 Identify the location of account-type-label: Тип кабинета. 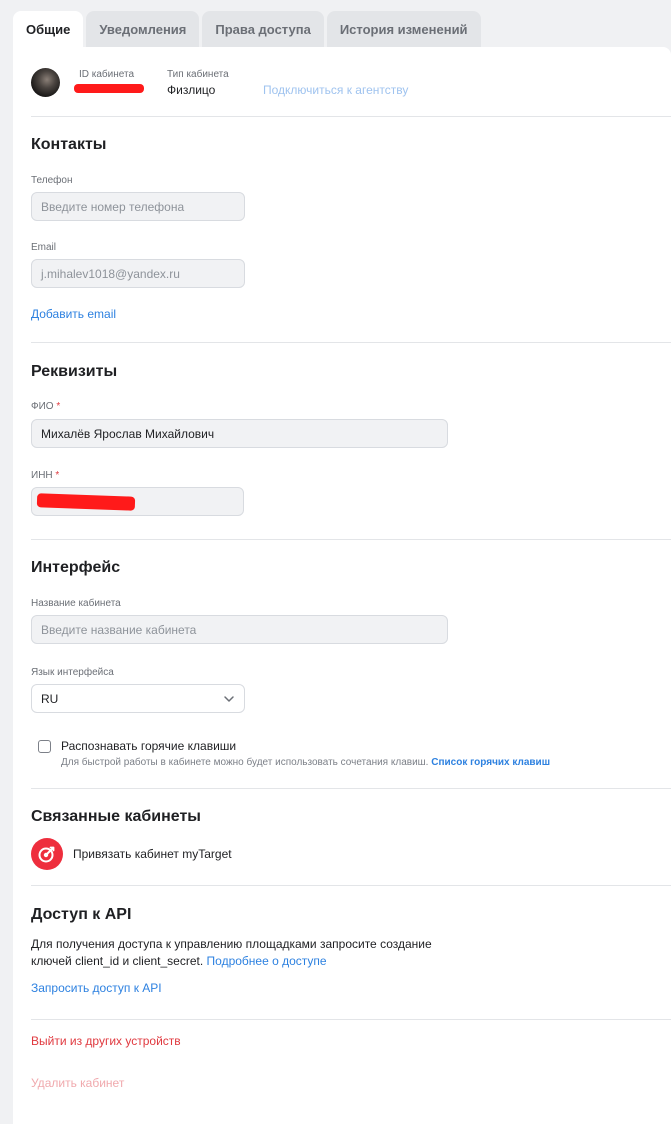
(198, 74).